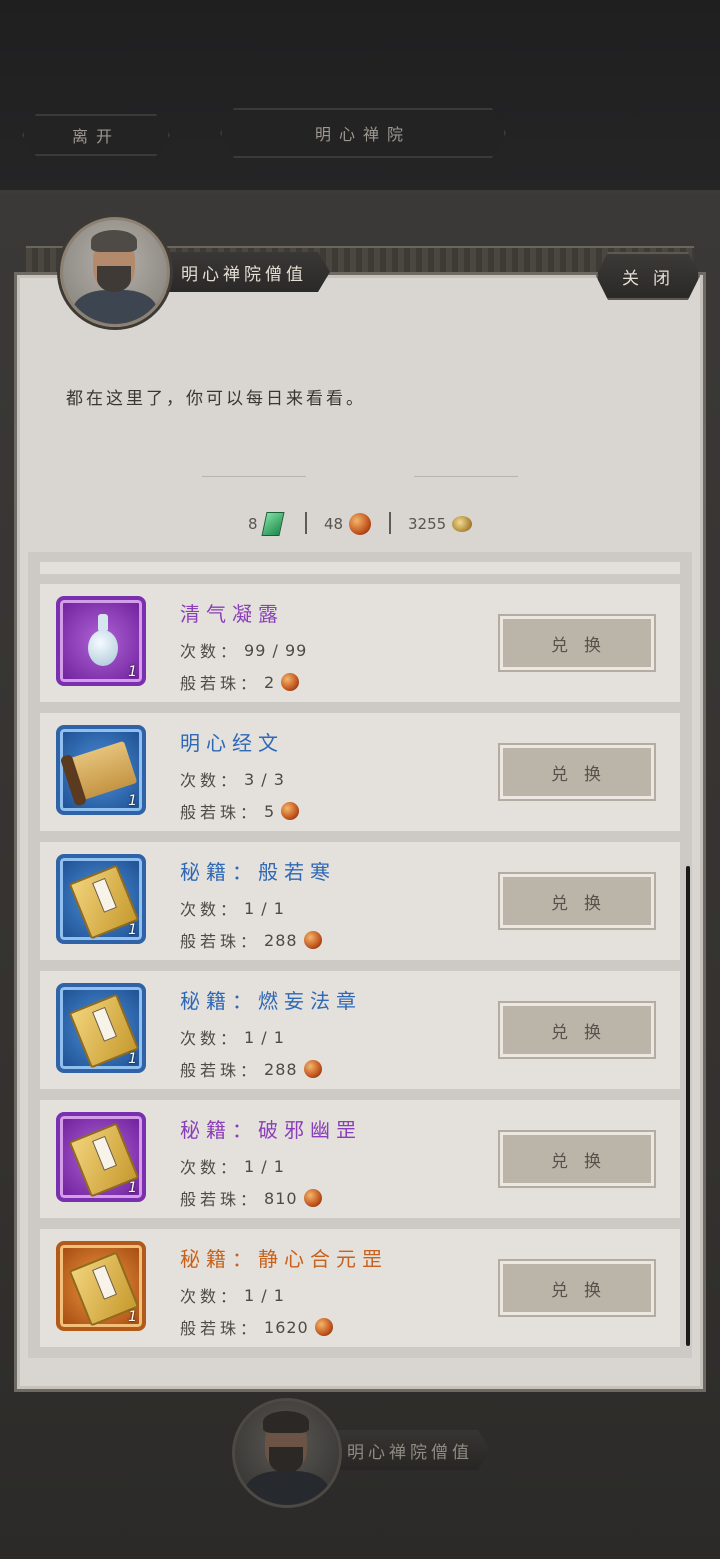 This screenshot has height=1559, width=720. What do you see at coordinates (270, 682) in the screenshot?
I see `cost-value: 2` at bounding box center [270, 682].